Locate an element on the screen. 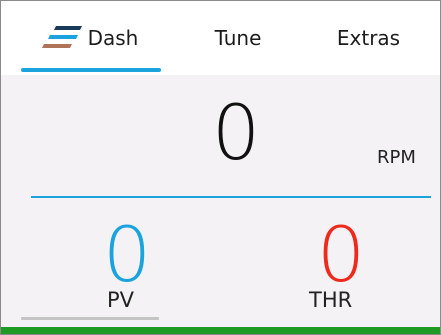  active-tab-indicator is located at coordinates (91, 70).